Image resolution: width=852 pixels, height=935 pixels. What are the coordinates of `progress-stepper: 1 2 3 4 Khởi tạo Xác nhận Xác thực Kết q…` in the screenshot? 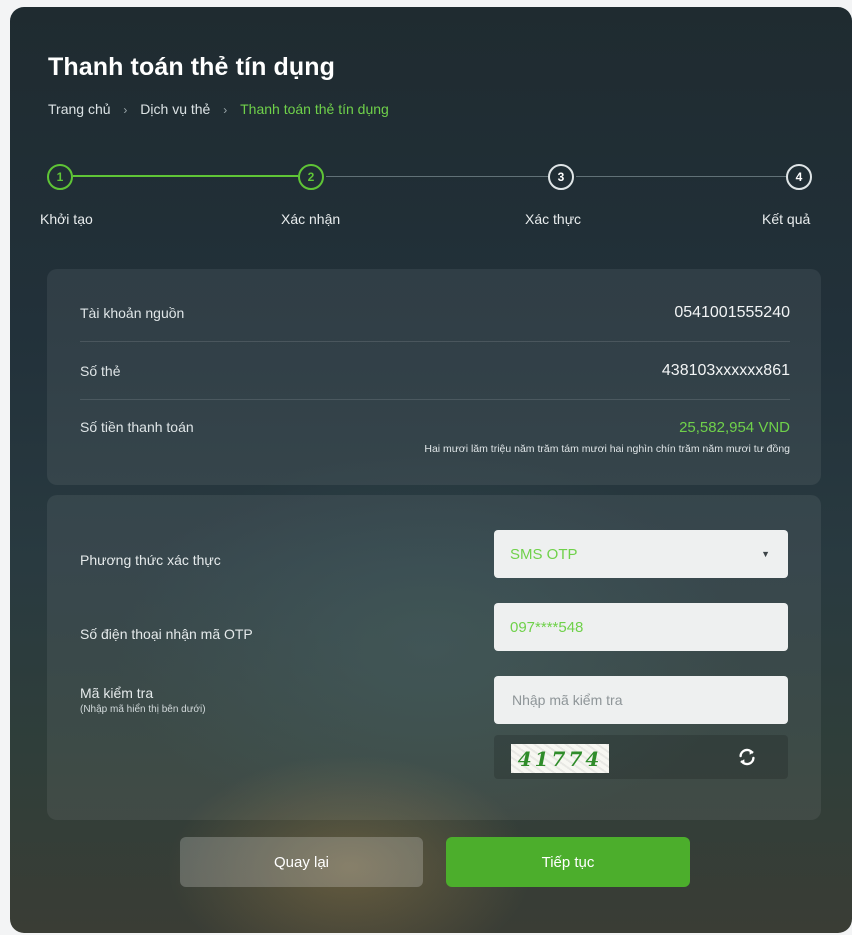 It's located at (431, 197).